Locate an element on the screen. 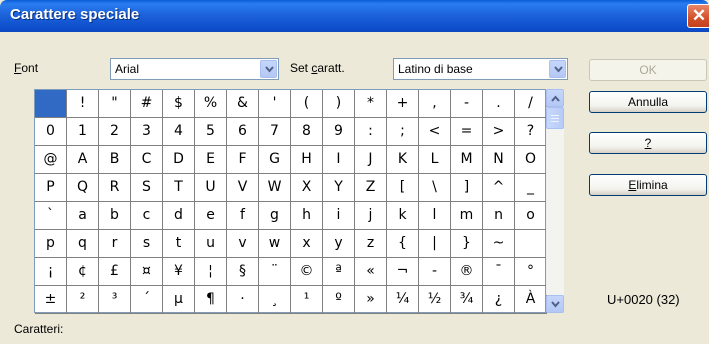  character-cell: ± is located at coordinates (51, 300).